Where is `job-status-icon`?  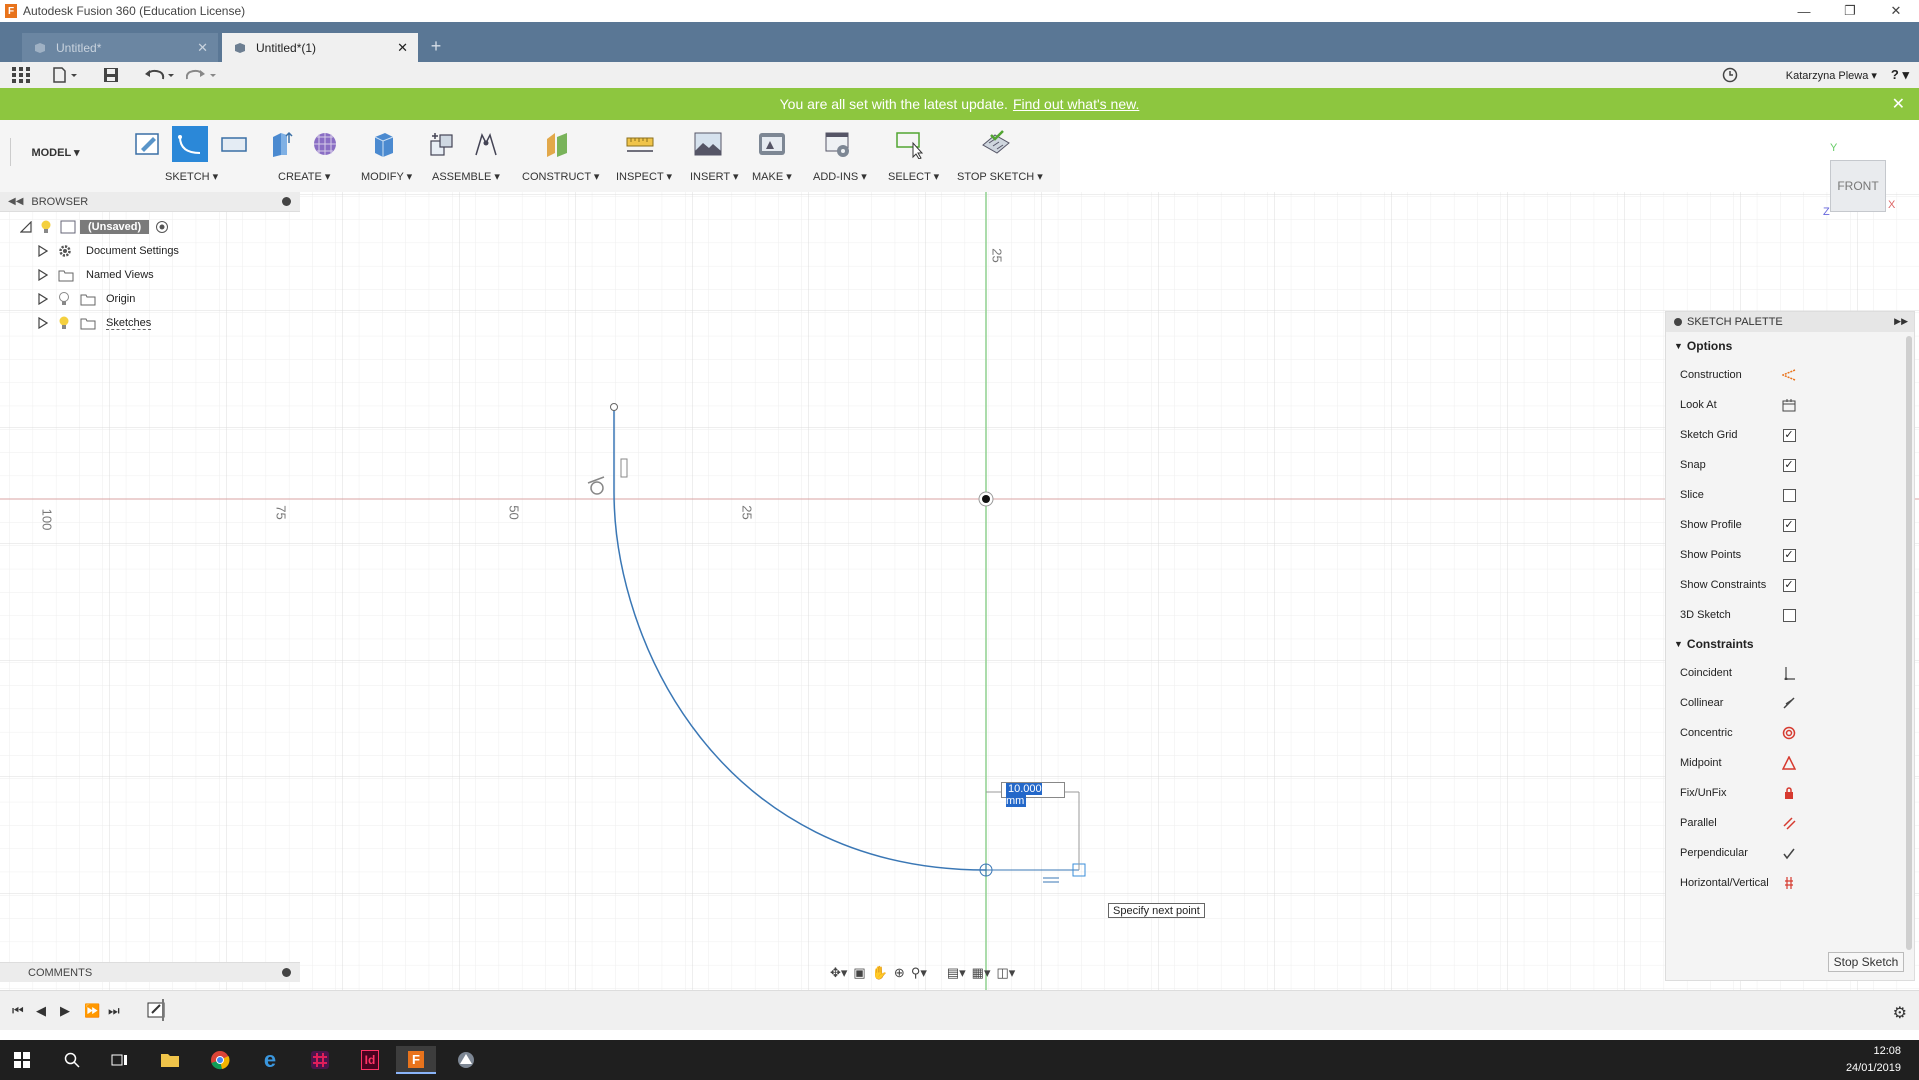 job-status-icon is located at coordinates (1730, 75).